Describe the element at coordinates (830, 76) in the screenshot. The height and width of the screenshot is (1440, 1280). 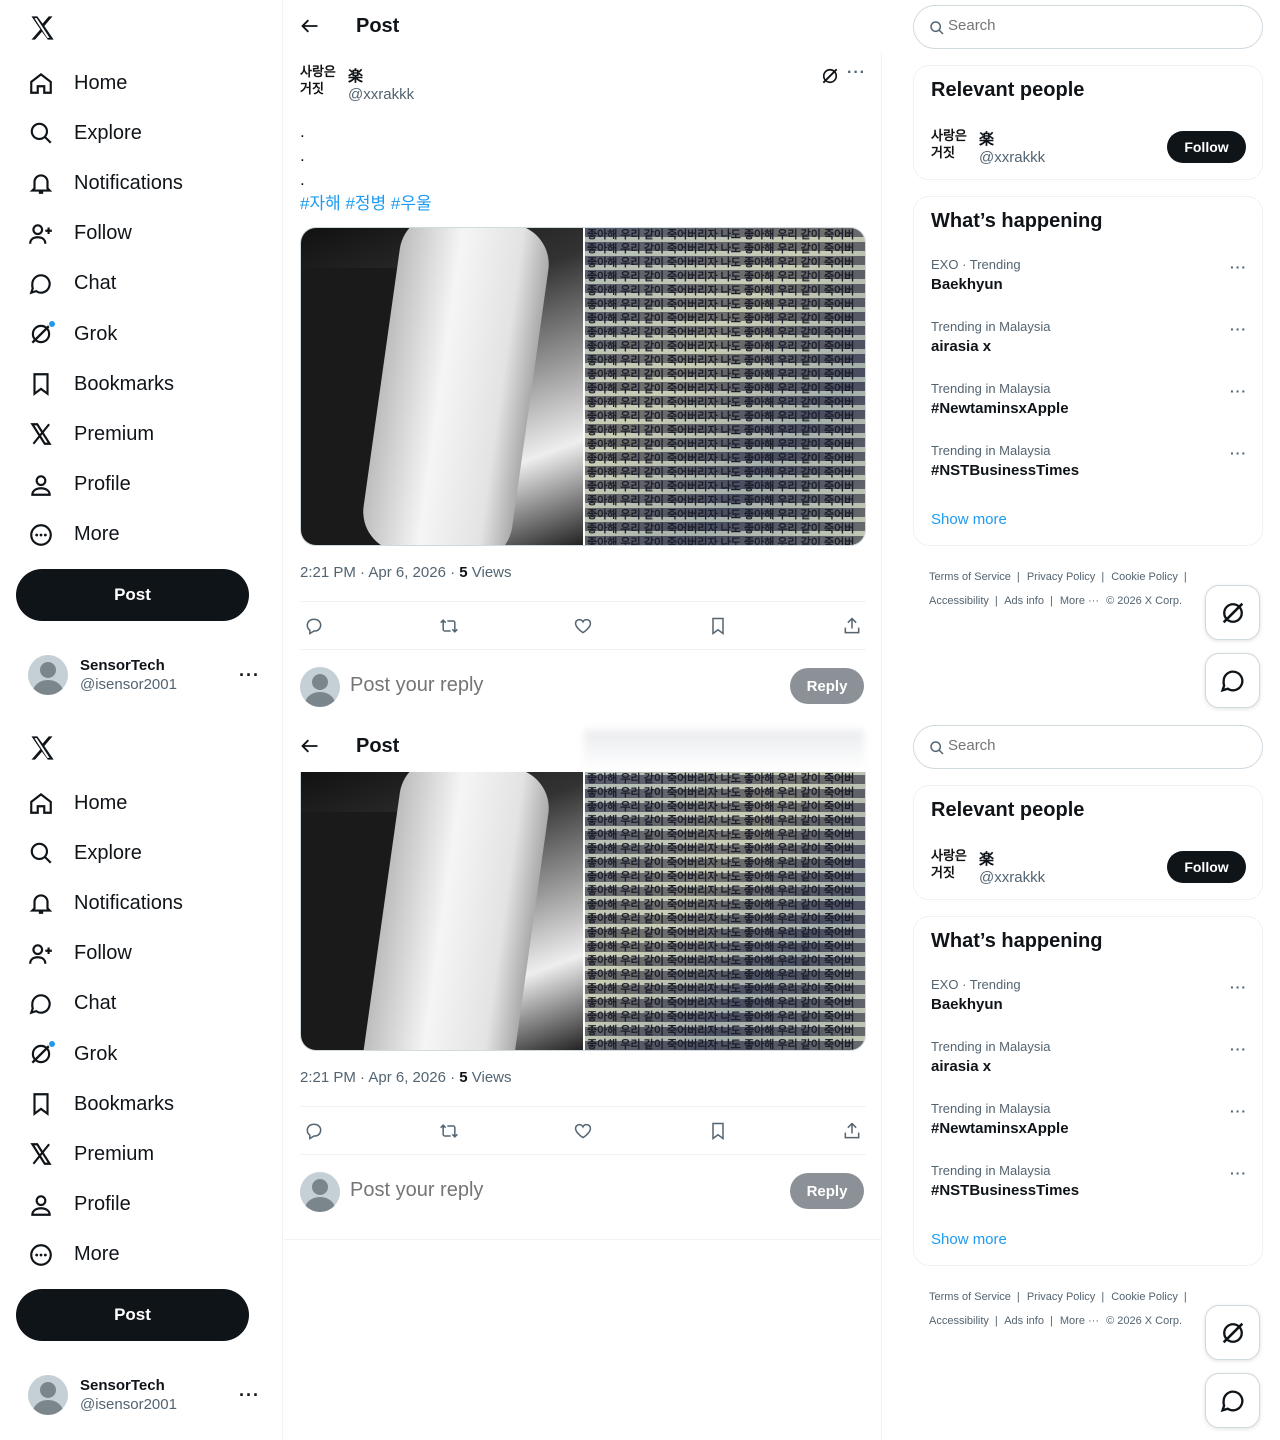
I see `grok-icon` at that location.